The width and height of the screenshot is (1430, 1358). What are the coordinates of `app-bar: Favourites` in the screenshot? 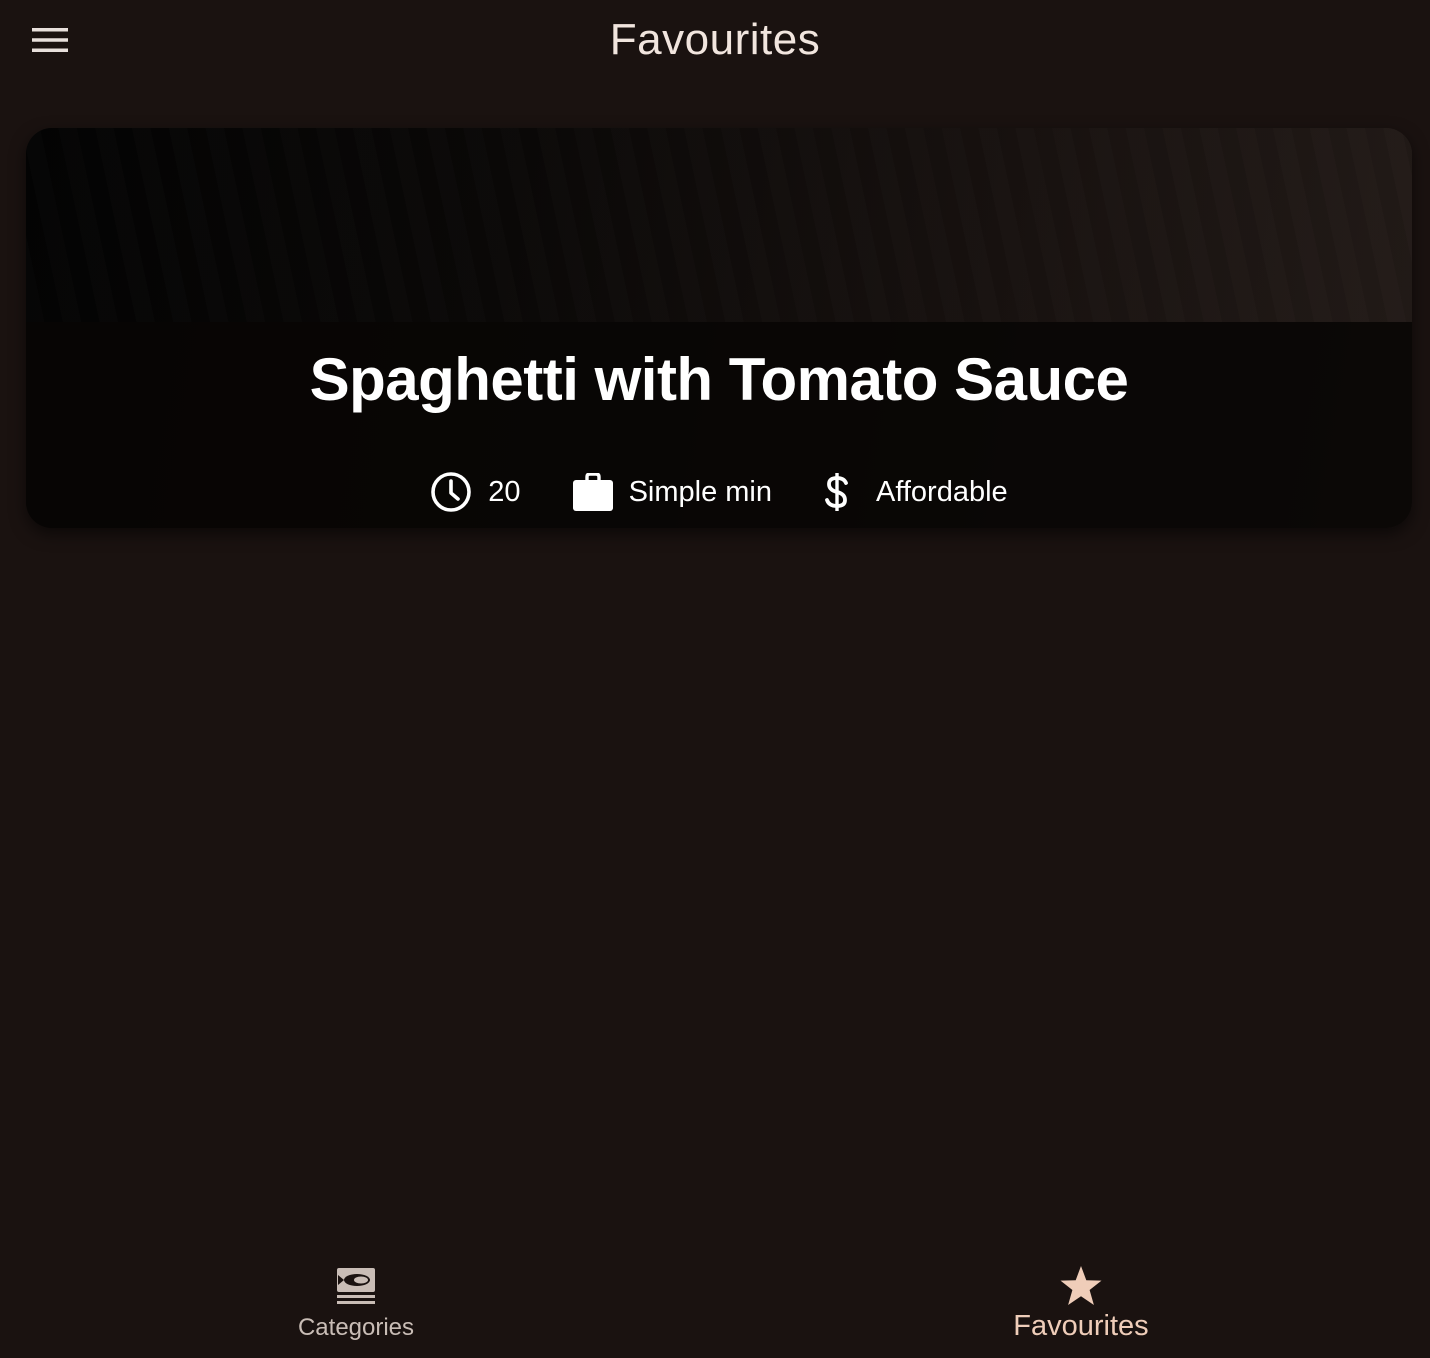 It's located at (715, 41).